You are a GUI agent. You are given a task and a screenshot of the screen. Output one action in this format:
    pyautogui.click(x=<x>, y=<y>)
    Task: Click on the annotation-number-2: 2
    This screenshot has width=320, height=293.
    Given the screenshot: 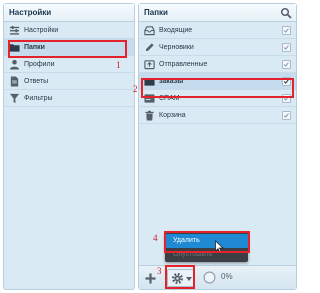 What is the action you would take?
    pyautogui.click(x=135, y=89)
    